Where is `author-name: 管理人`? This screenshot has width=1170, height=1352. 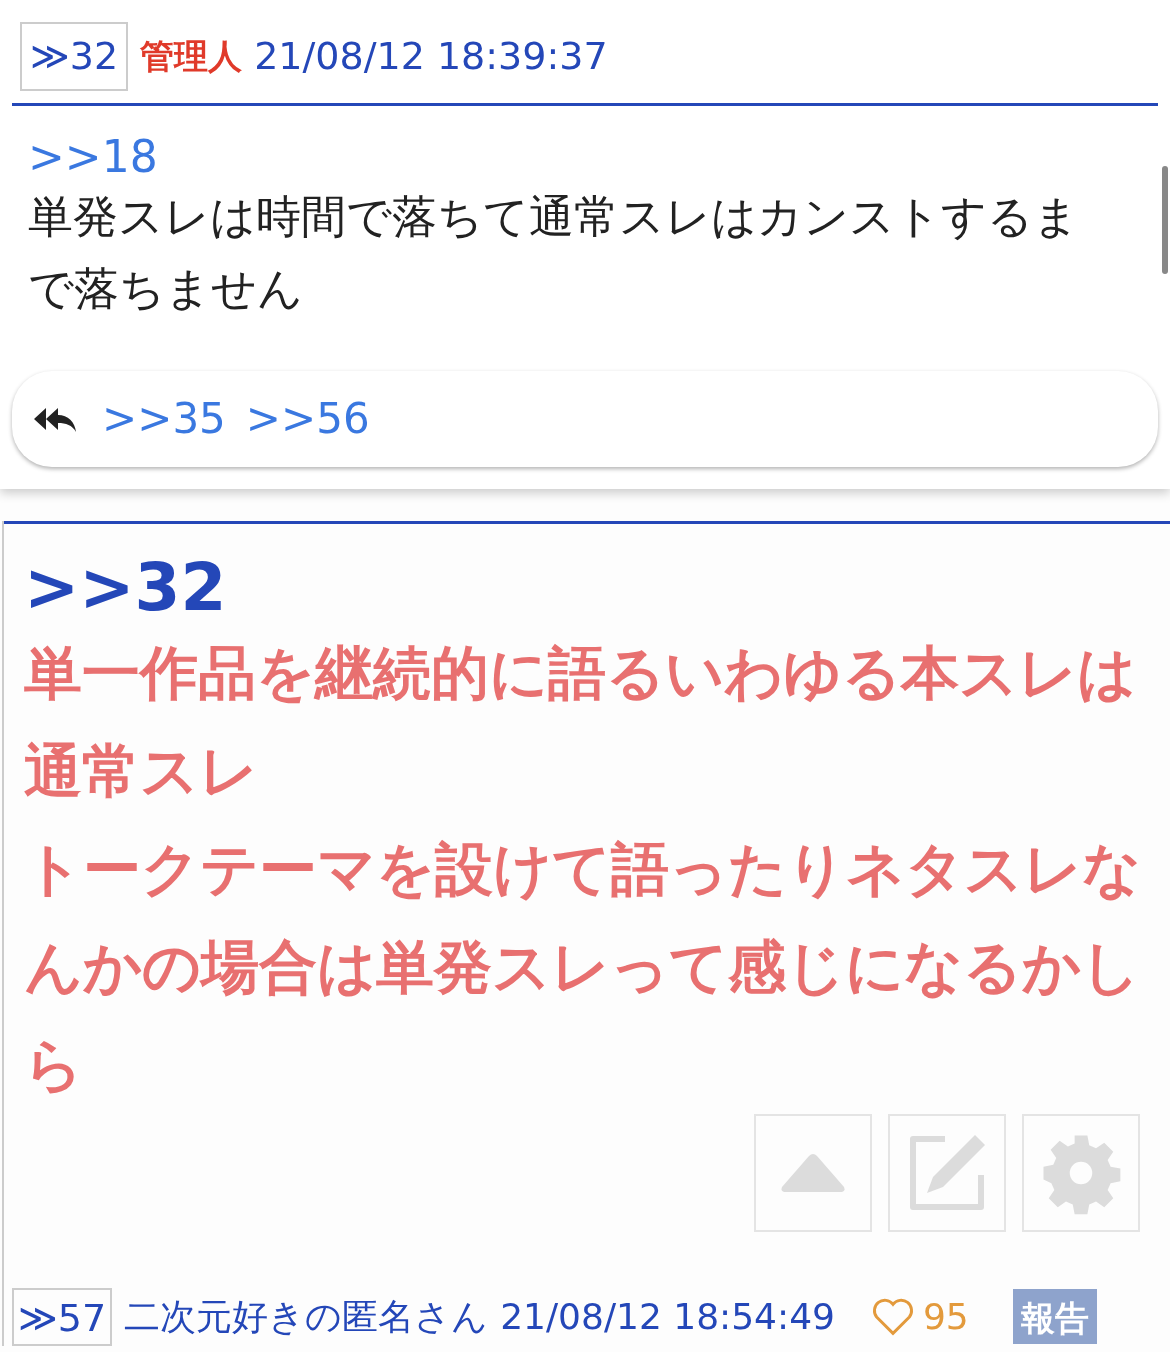 author-name: 管理人 is located at coordinates (191, 57).